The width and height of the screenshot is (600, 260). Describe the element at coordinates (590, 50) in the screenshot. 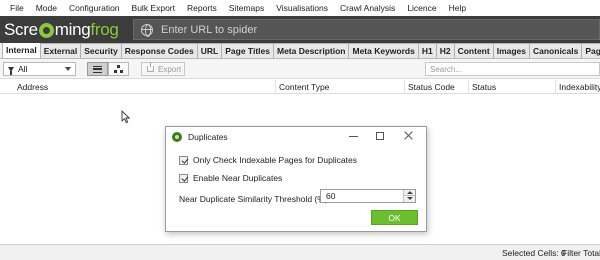

I see `tab-pagination: Pagination` at that location.